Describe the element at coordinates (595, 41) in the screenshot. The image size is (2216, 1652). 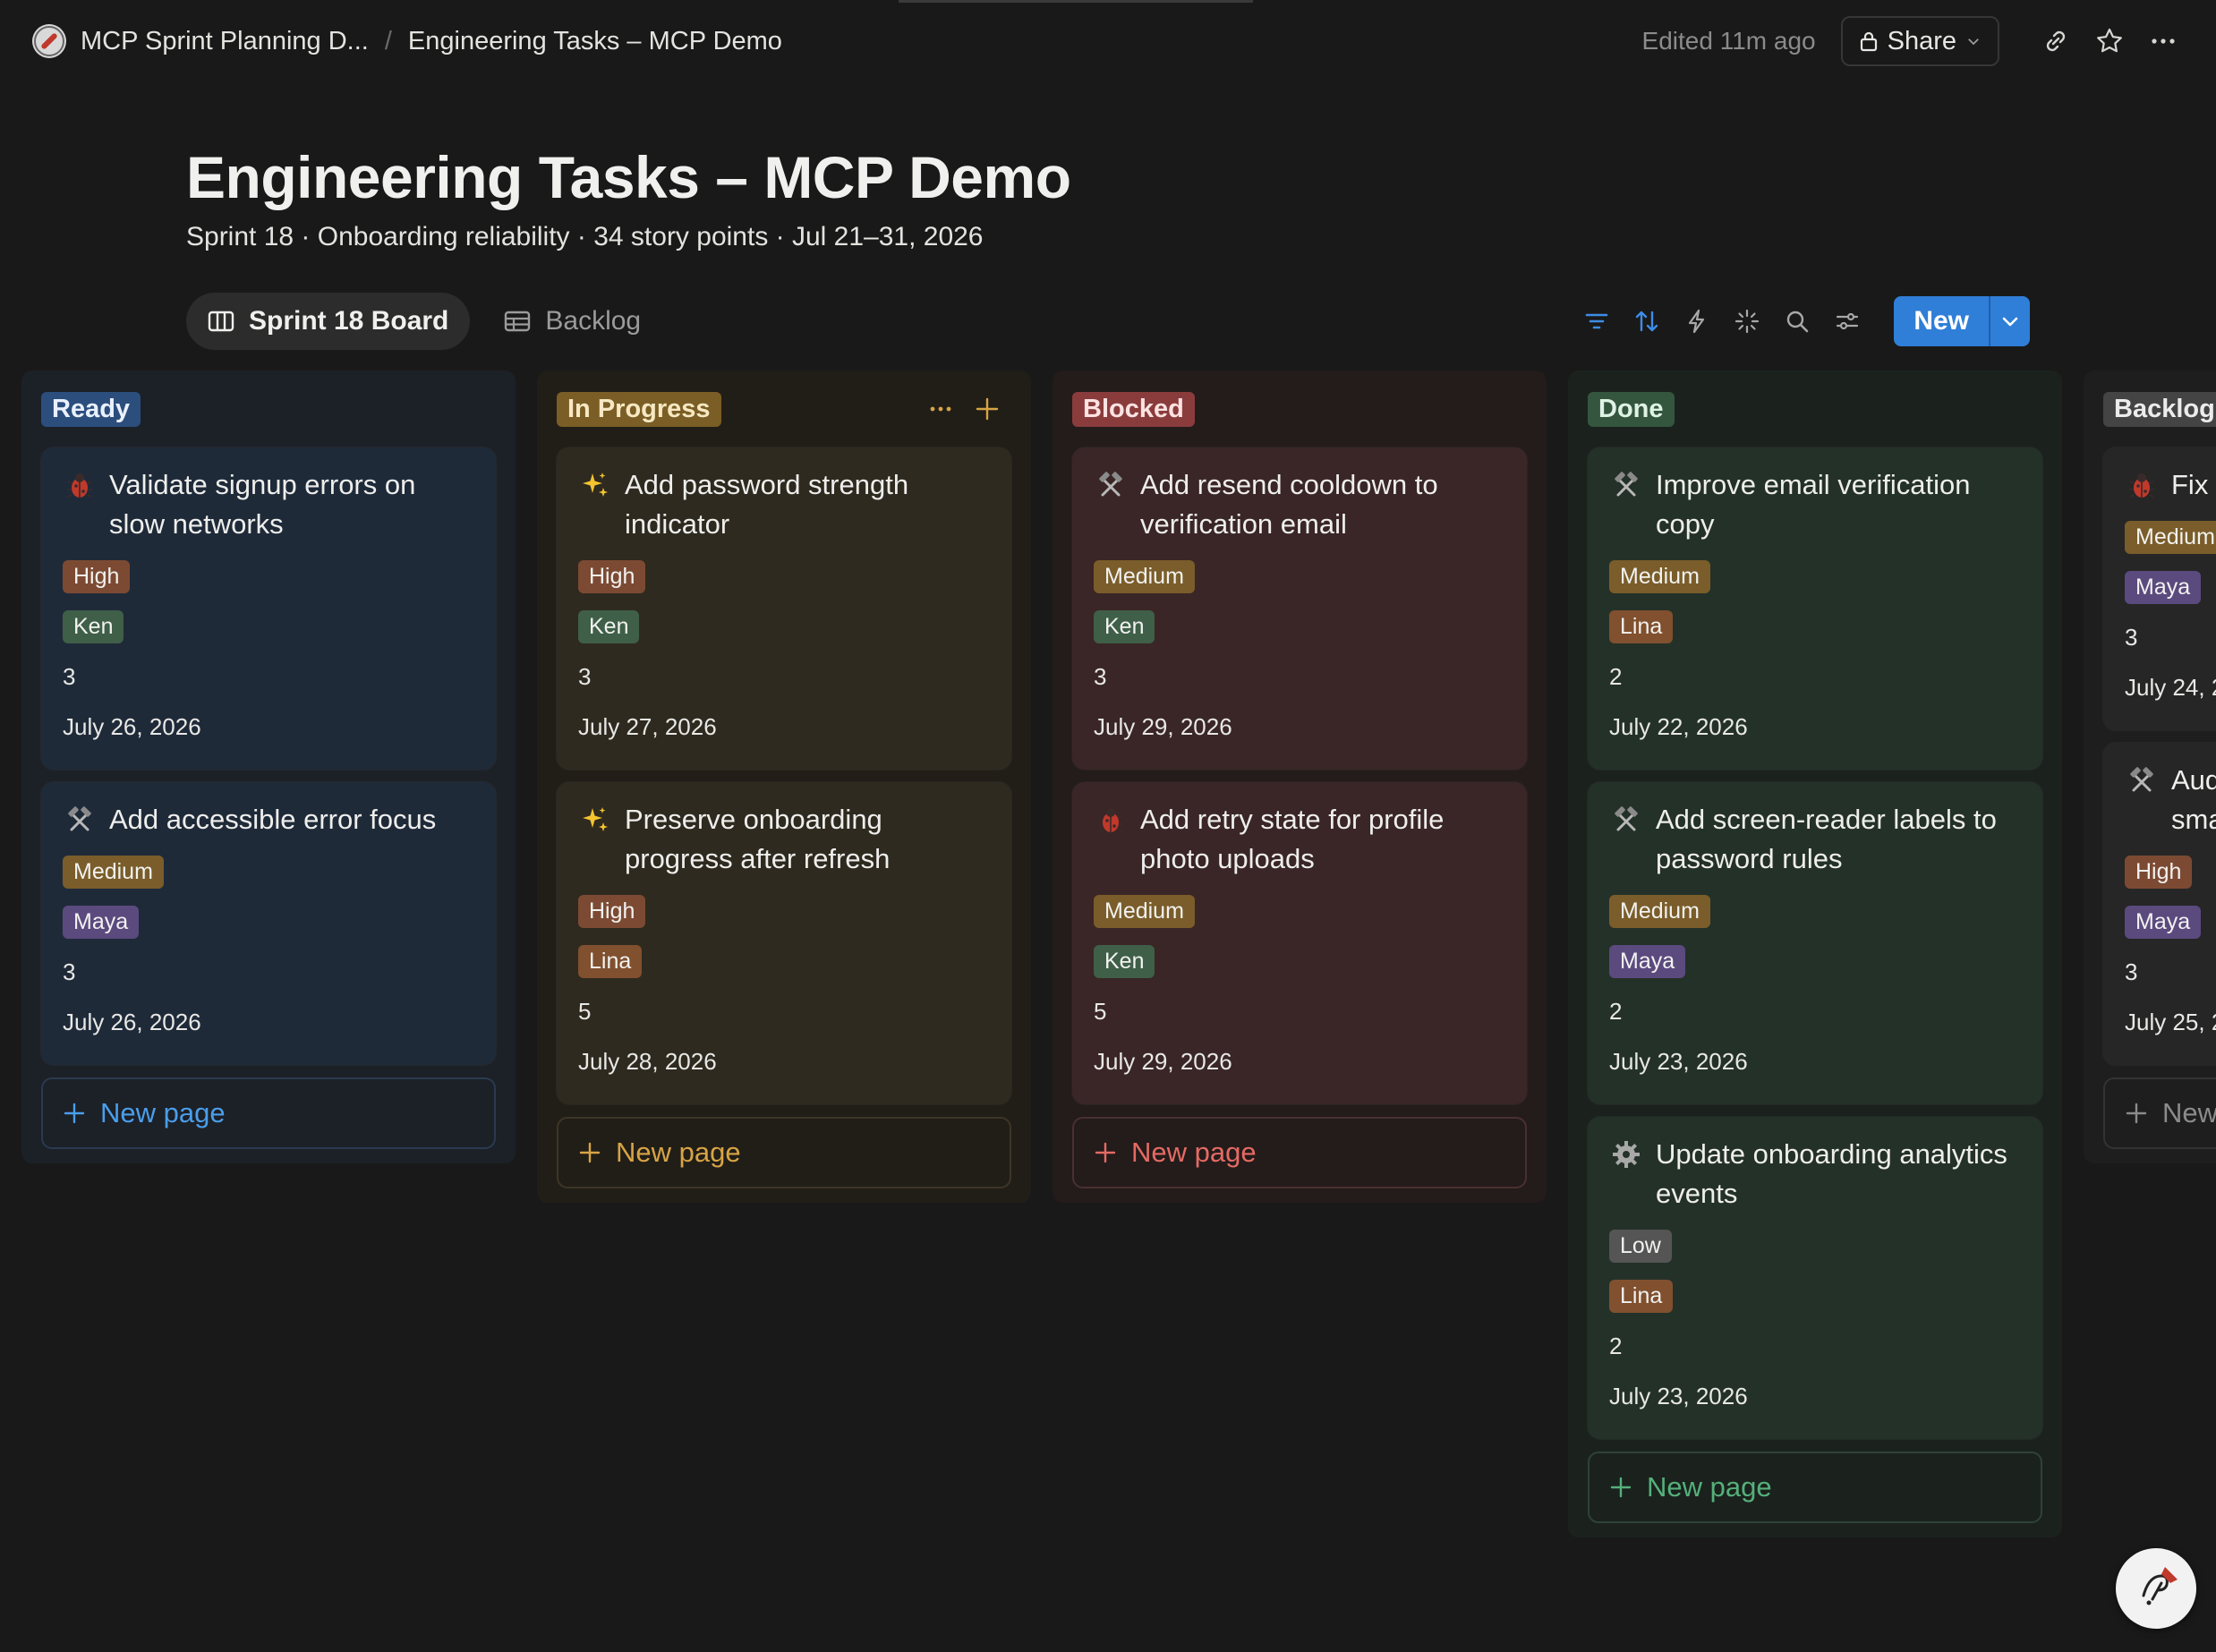
I see `breadcrumb-page: Engineering Tasks – MCP Demo` at that location.